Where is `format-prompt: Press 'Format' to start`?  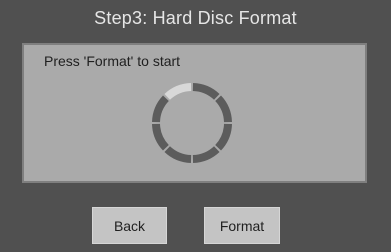
format-prompt: Press 'Format' to start is located at coordinates (112, 61).